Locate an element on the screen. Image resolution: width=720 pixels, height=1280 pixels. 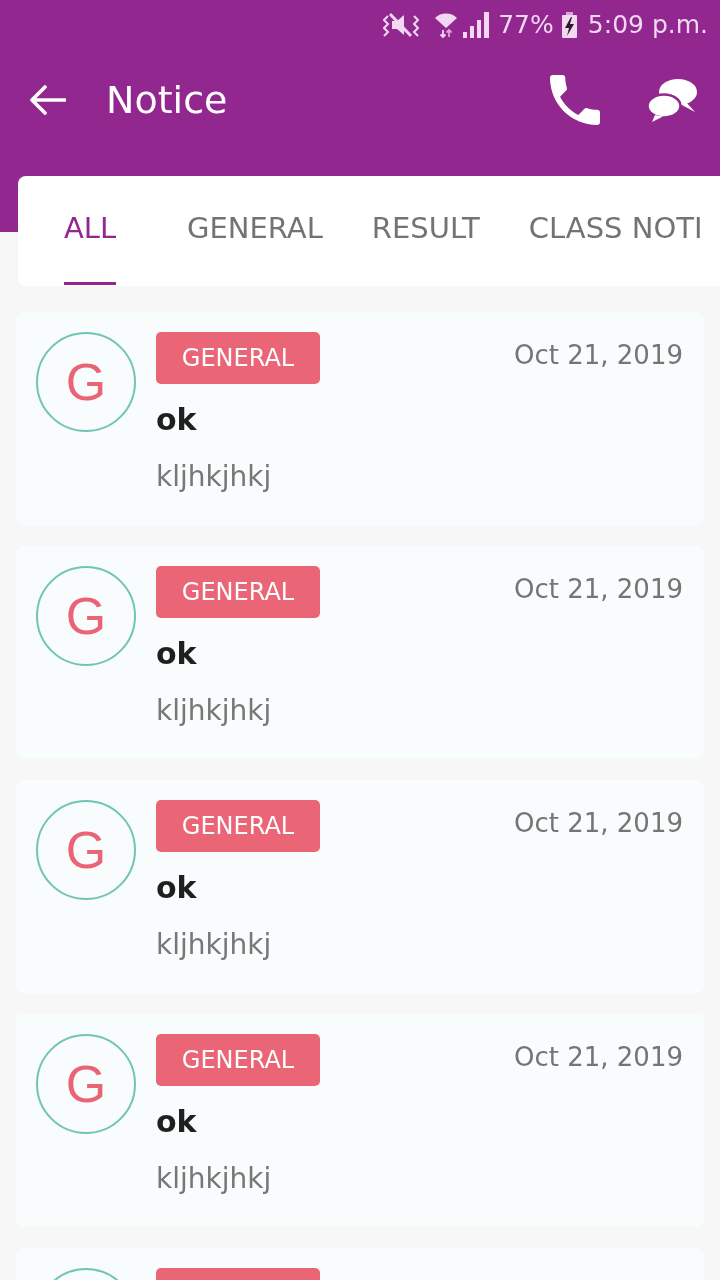
back-button is located at coordinates (48, 100).